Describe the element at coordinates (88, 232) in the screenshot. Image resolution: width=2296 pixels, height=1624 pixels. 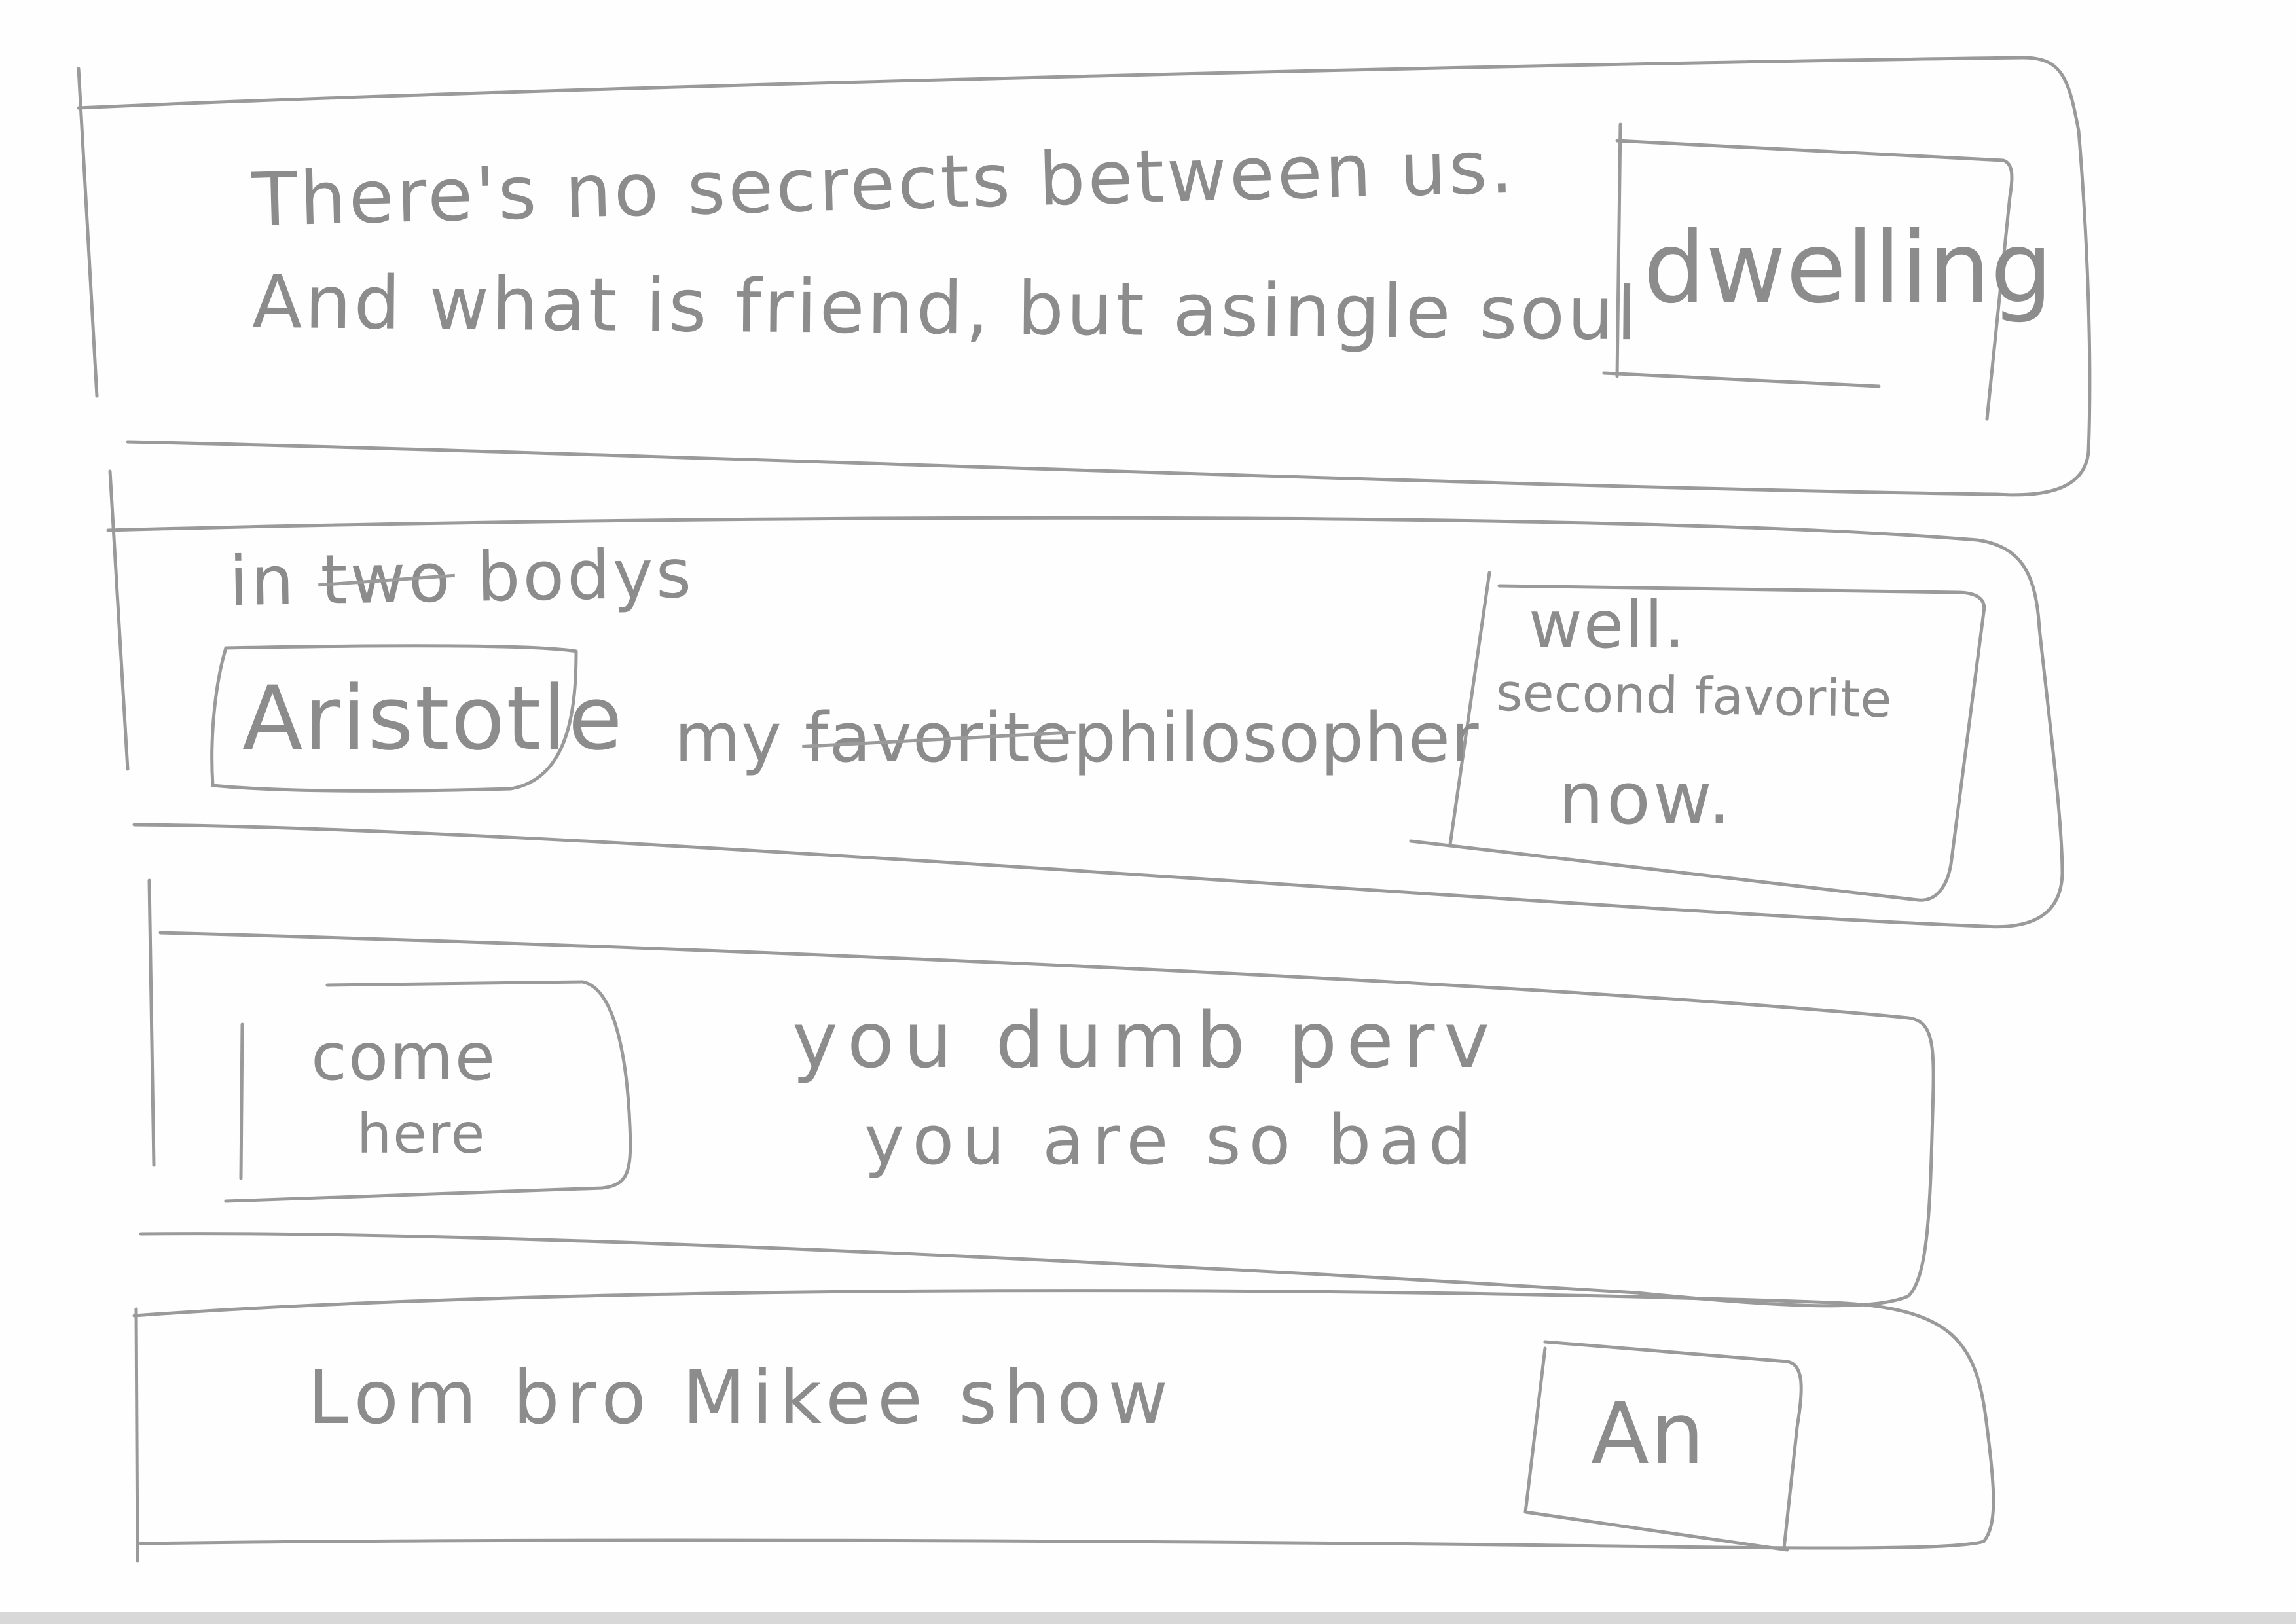
I see `panel-1-left-edge` at that location.